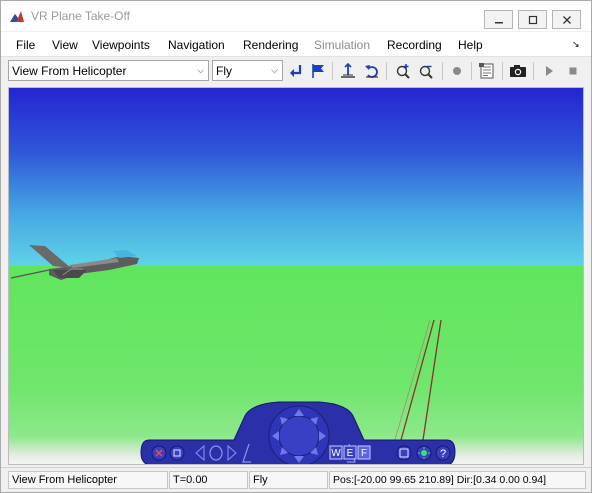 This screenshot has height=493, width=592. I want to click on play-button, so click(549, 71).